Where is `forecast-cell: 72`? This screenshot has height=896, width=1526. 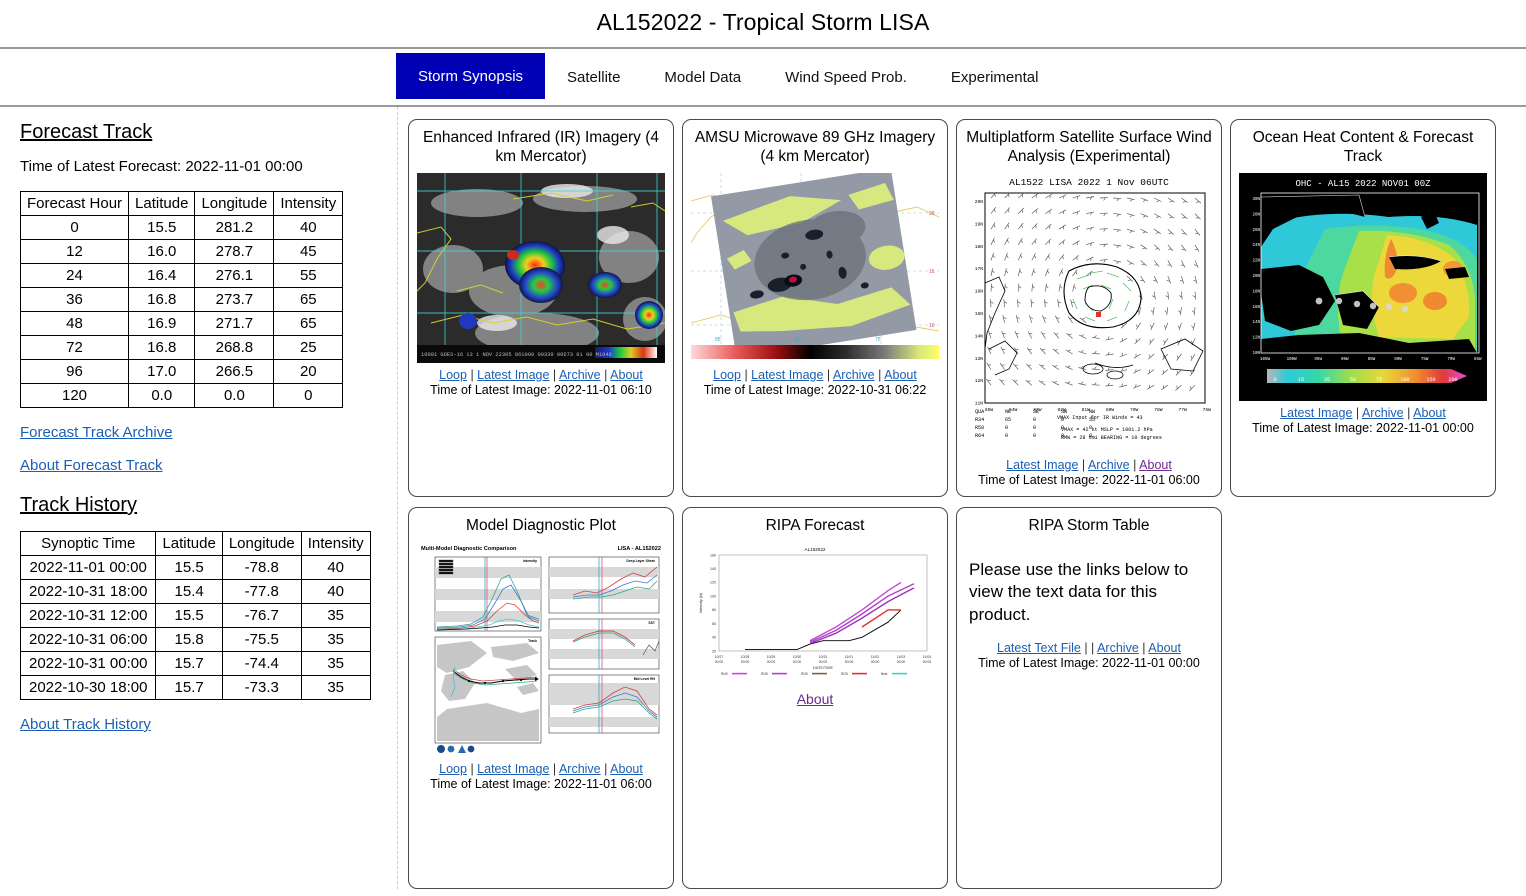
forecast-cell: 72 is located at coordinates (74, 347).